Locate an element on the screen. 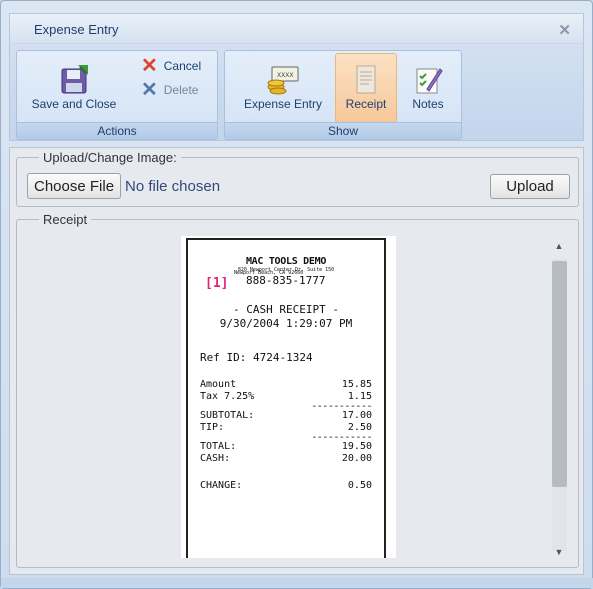  receipt-cash-row: CASH: 20.00 is located at coordinates (286, 459).